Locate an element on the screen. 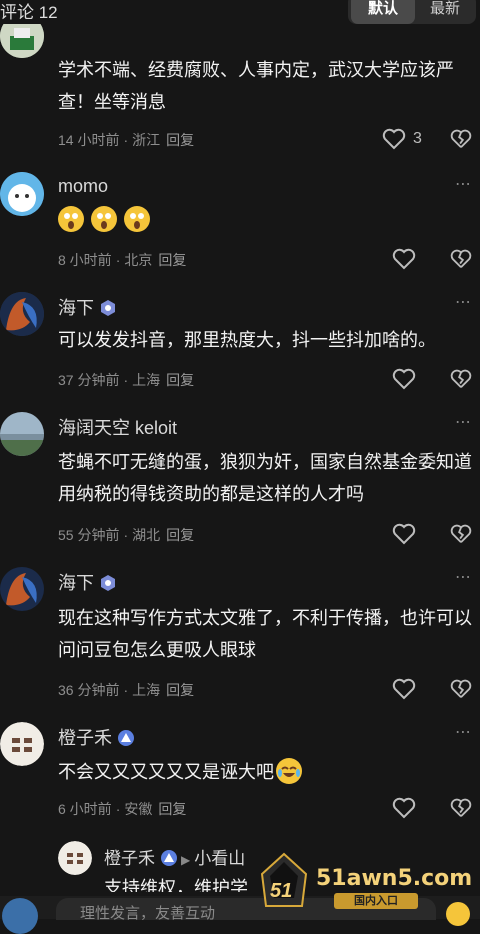 The image size is (480, 934). comment-location: 安徽 is located at coordinates (138, 809).